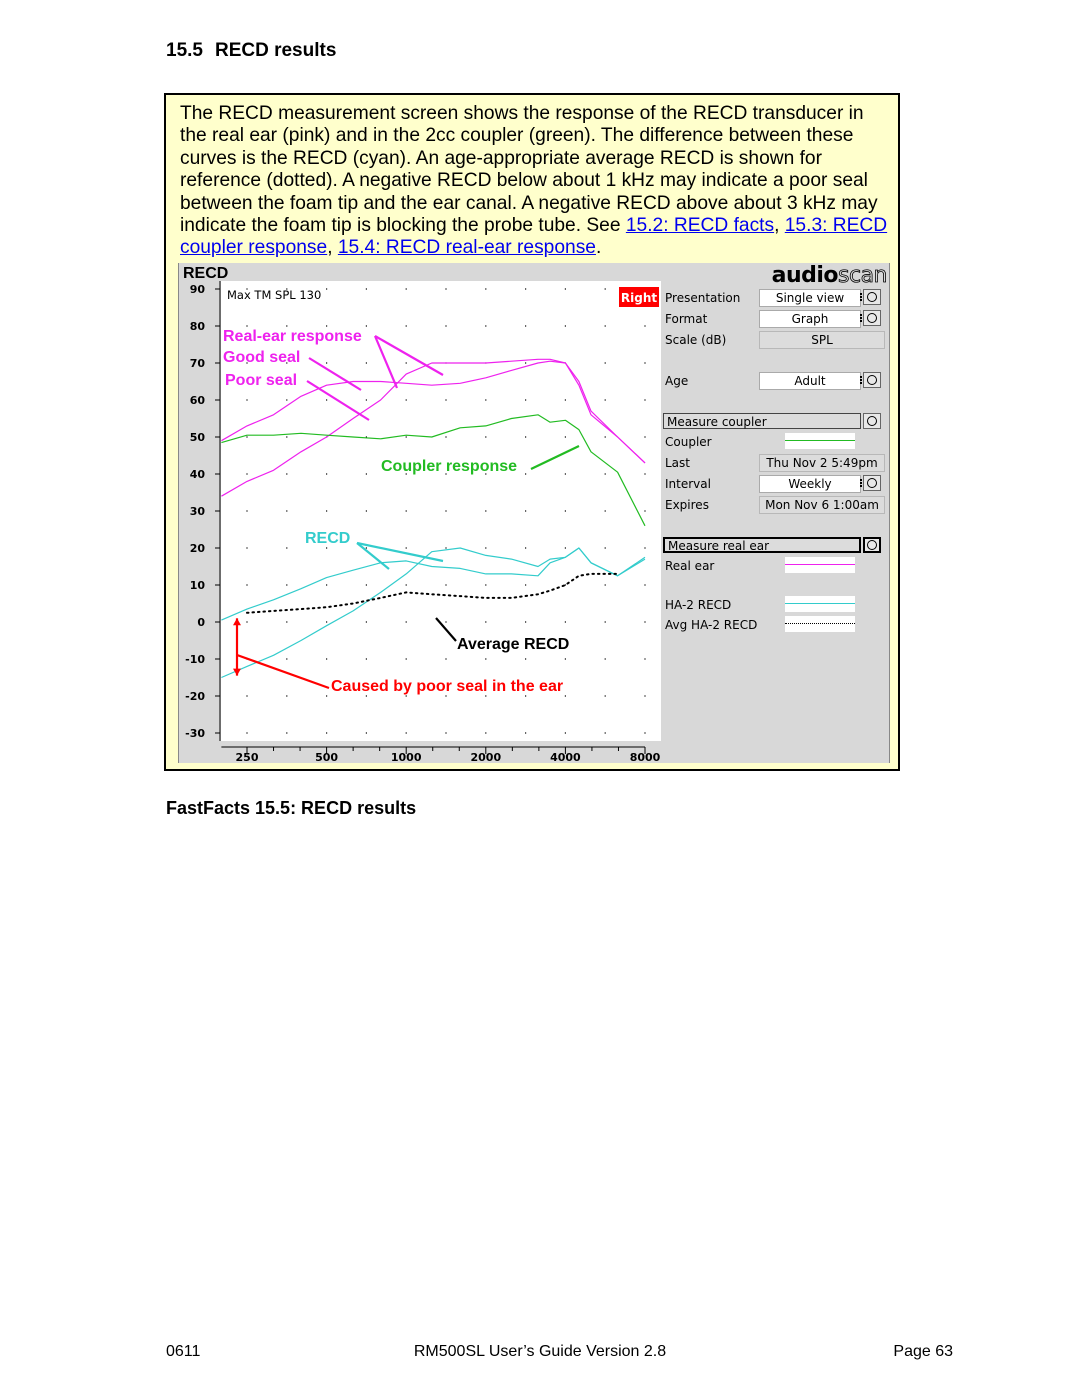 The image size is (1080, 1397). What do you see at coordinates (762, 545) in the screenshot?
I see `measure-real-ear-button: Measure real ear` at bounding box center [762, 545].